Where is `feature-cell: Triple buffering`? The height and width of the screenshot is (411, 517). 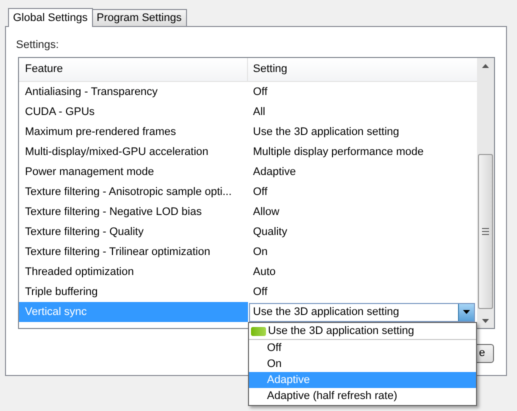
feature-cell: Triple buffering is located at coordinates (133, 292).